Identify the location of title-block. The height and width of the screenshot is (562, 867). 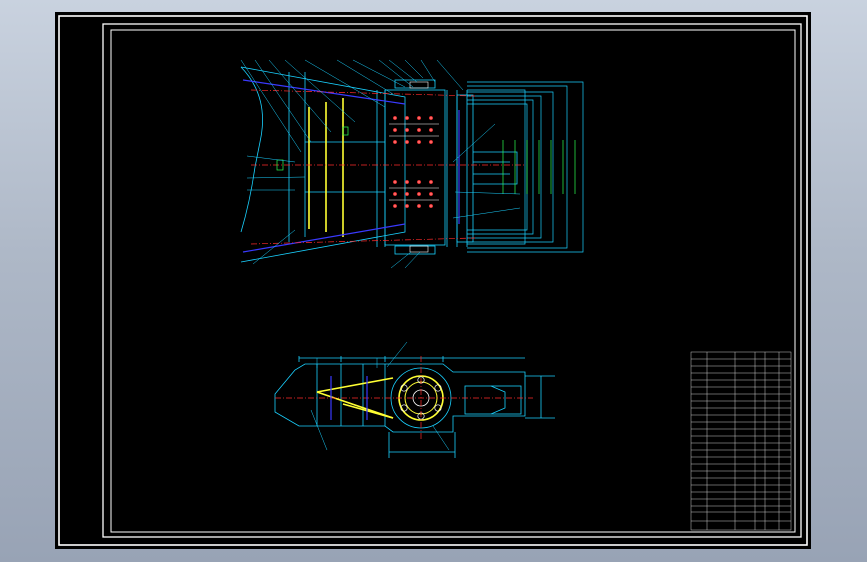
(741, 441).